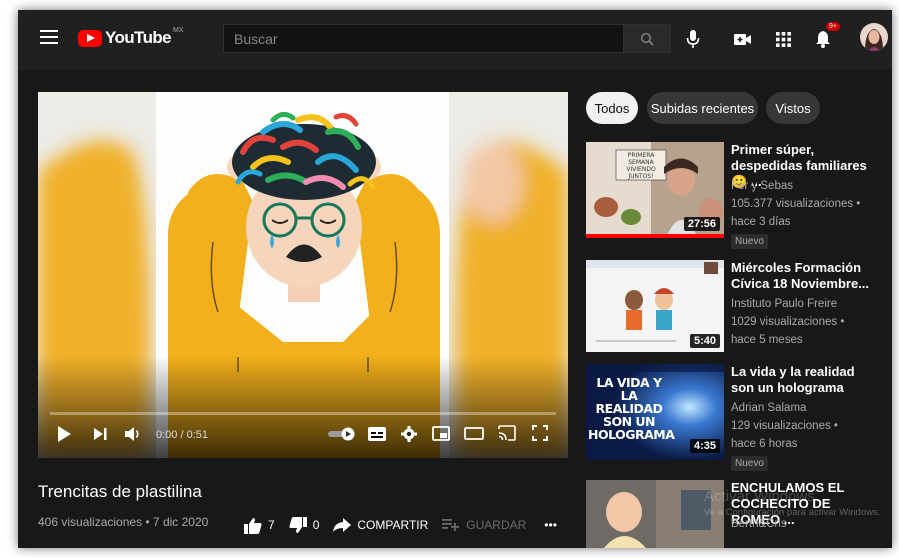  What do you see at coordinates (702, 108) in the screenshot?
I see `chip-subidas-recientes: Subidas recientes` at bounding box center [702, 108].